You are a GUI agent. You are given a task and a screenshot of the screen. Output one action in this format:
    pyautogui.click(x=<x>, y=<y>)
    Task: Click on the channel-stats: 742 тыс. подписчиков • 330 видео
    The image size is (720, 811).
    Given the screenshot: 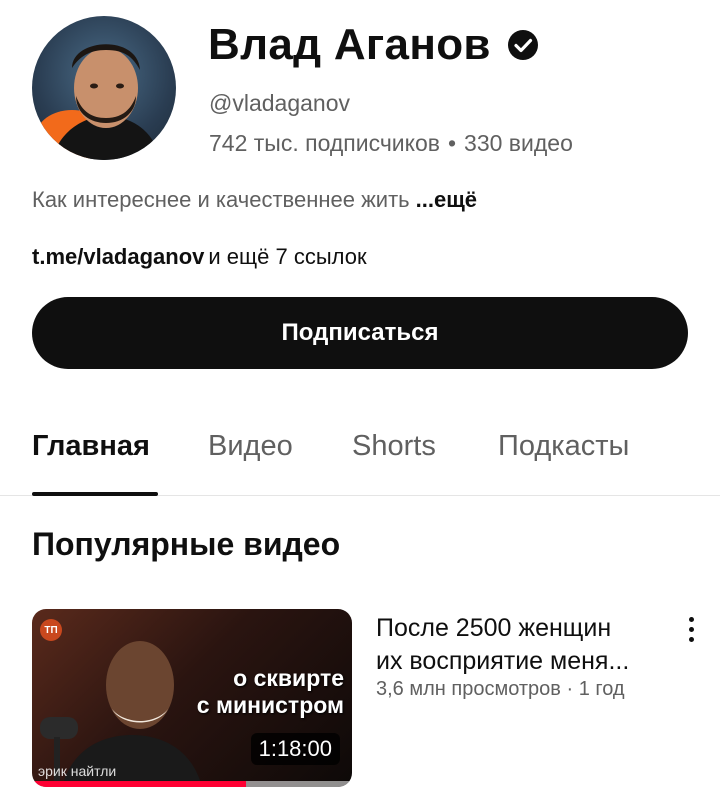 What is the action you would take?
    pyautogui.click(x=391, y=143)
    